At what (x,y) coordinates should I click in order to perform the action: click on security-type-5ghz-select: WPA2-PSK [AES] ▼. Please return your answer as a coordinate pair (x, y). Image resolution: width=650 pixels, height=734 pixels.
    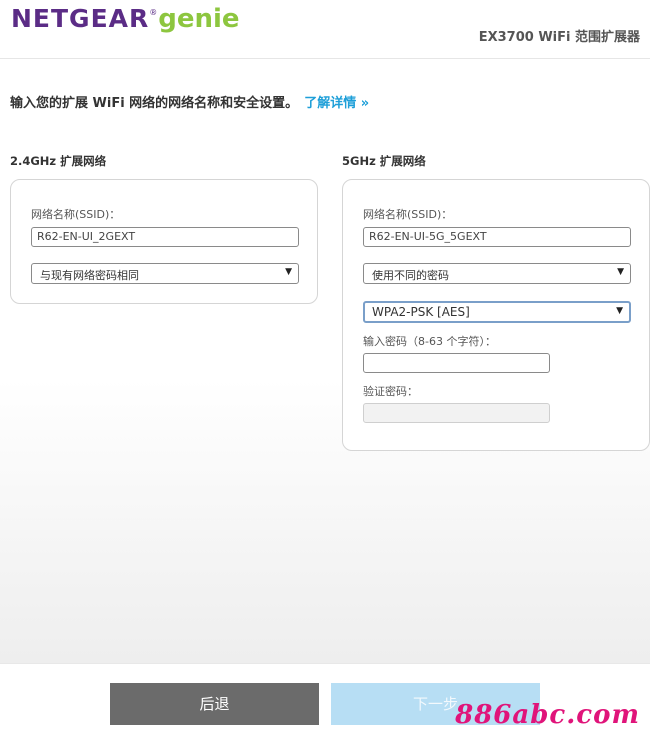
    Looking at the image, I should click on (497, 312).